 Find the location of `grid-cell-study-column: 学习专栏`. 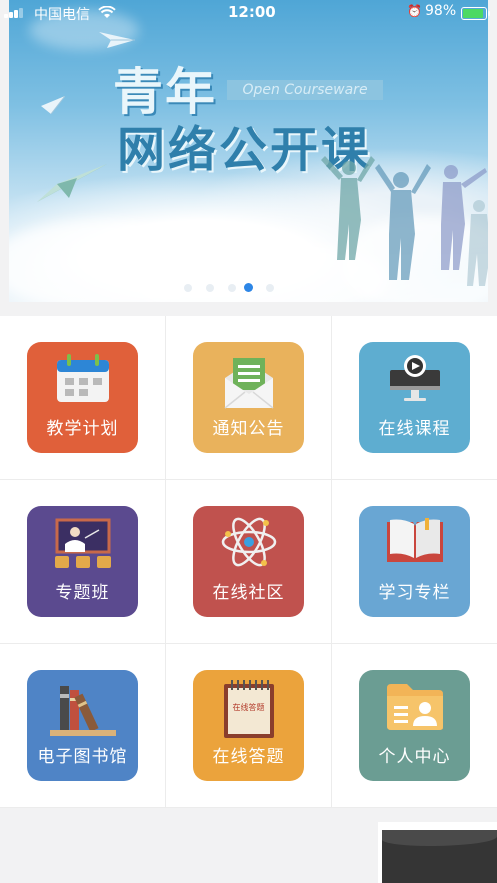

grid-cell-study-column: 学习专栏 is located at coordinates (414, 562).